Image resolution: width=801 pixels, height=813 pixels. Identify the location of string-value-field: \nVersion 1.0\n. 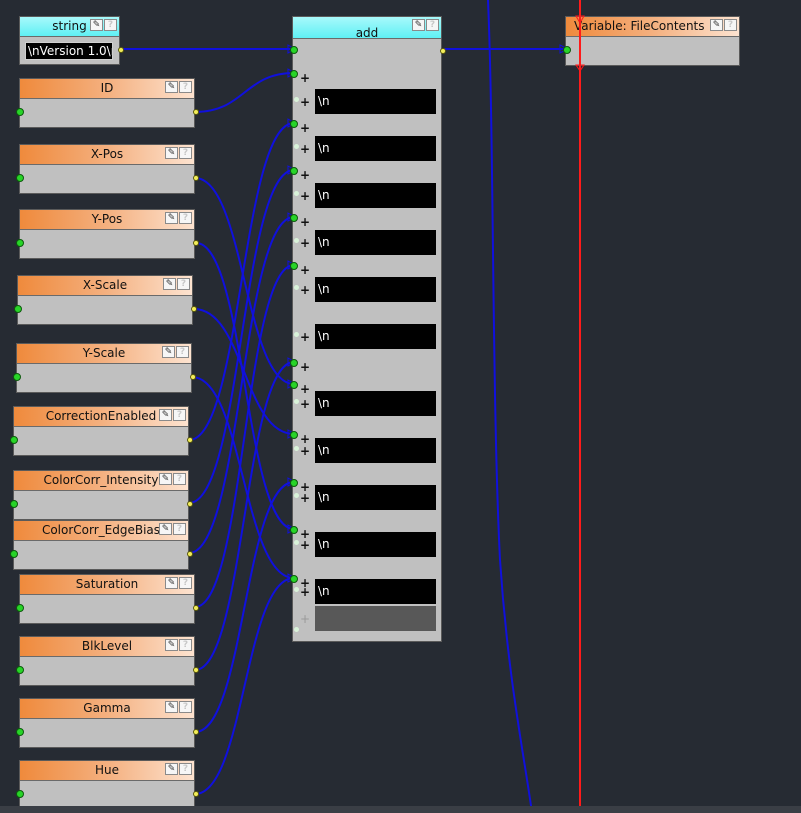
(69, 51).